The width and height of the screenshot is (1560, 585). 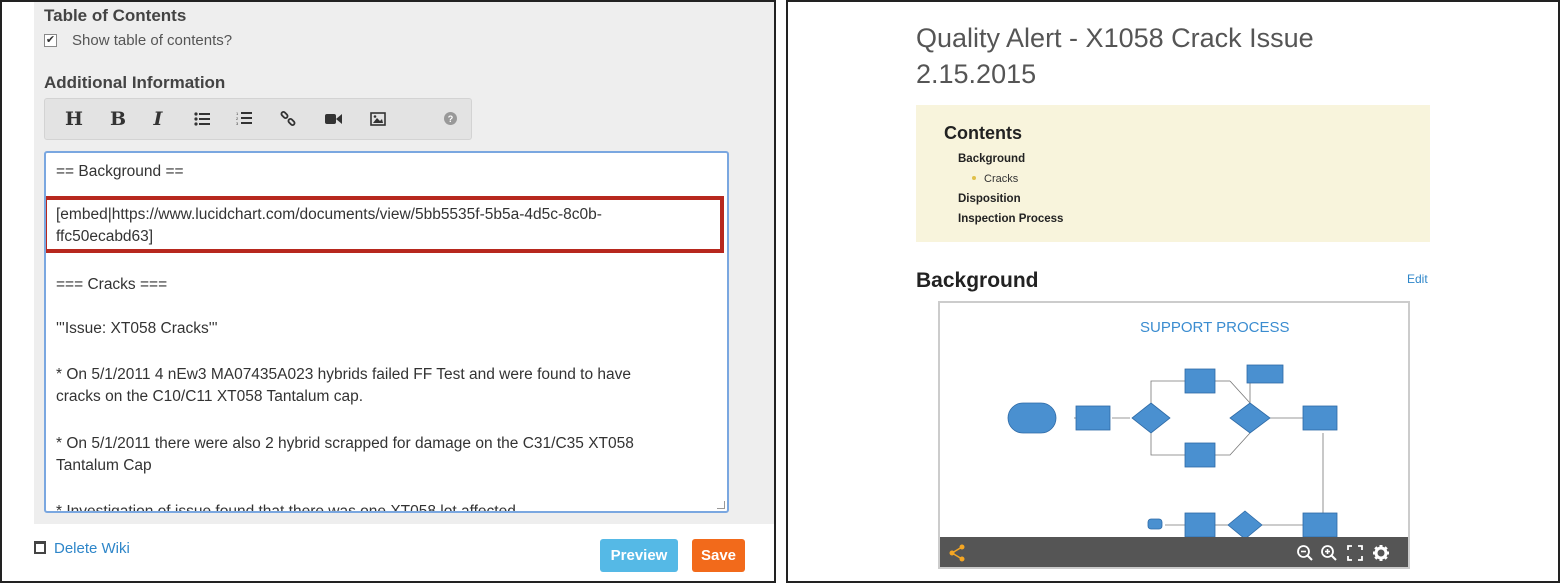 I want to click on heading-button: H, so click(x=74, y=119).